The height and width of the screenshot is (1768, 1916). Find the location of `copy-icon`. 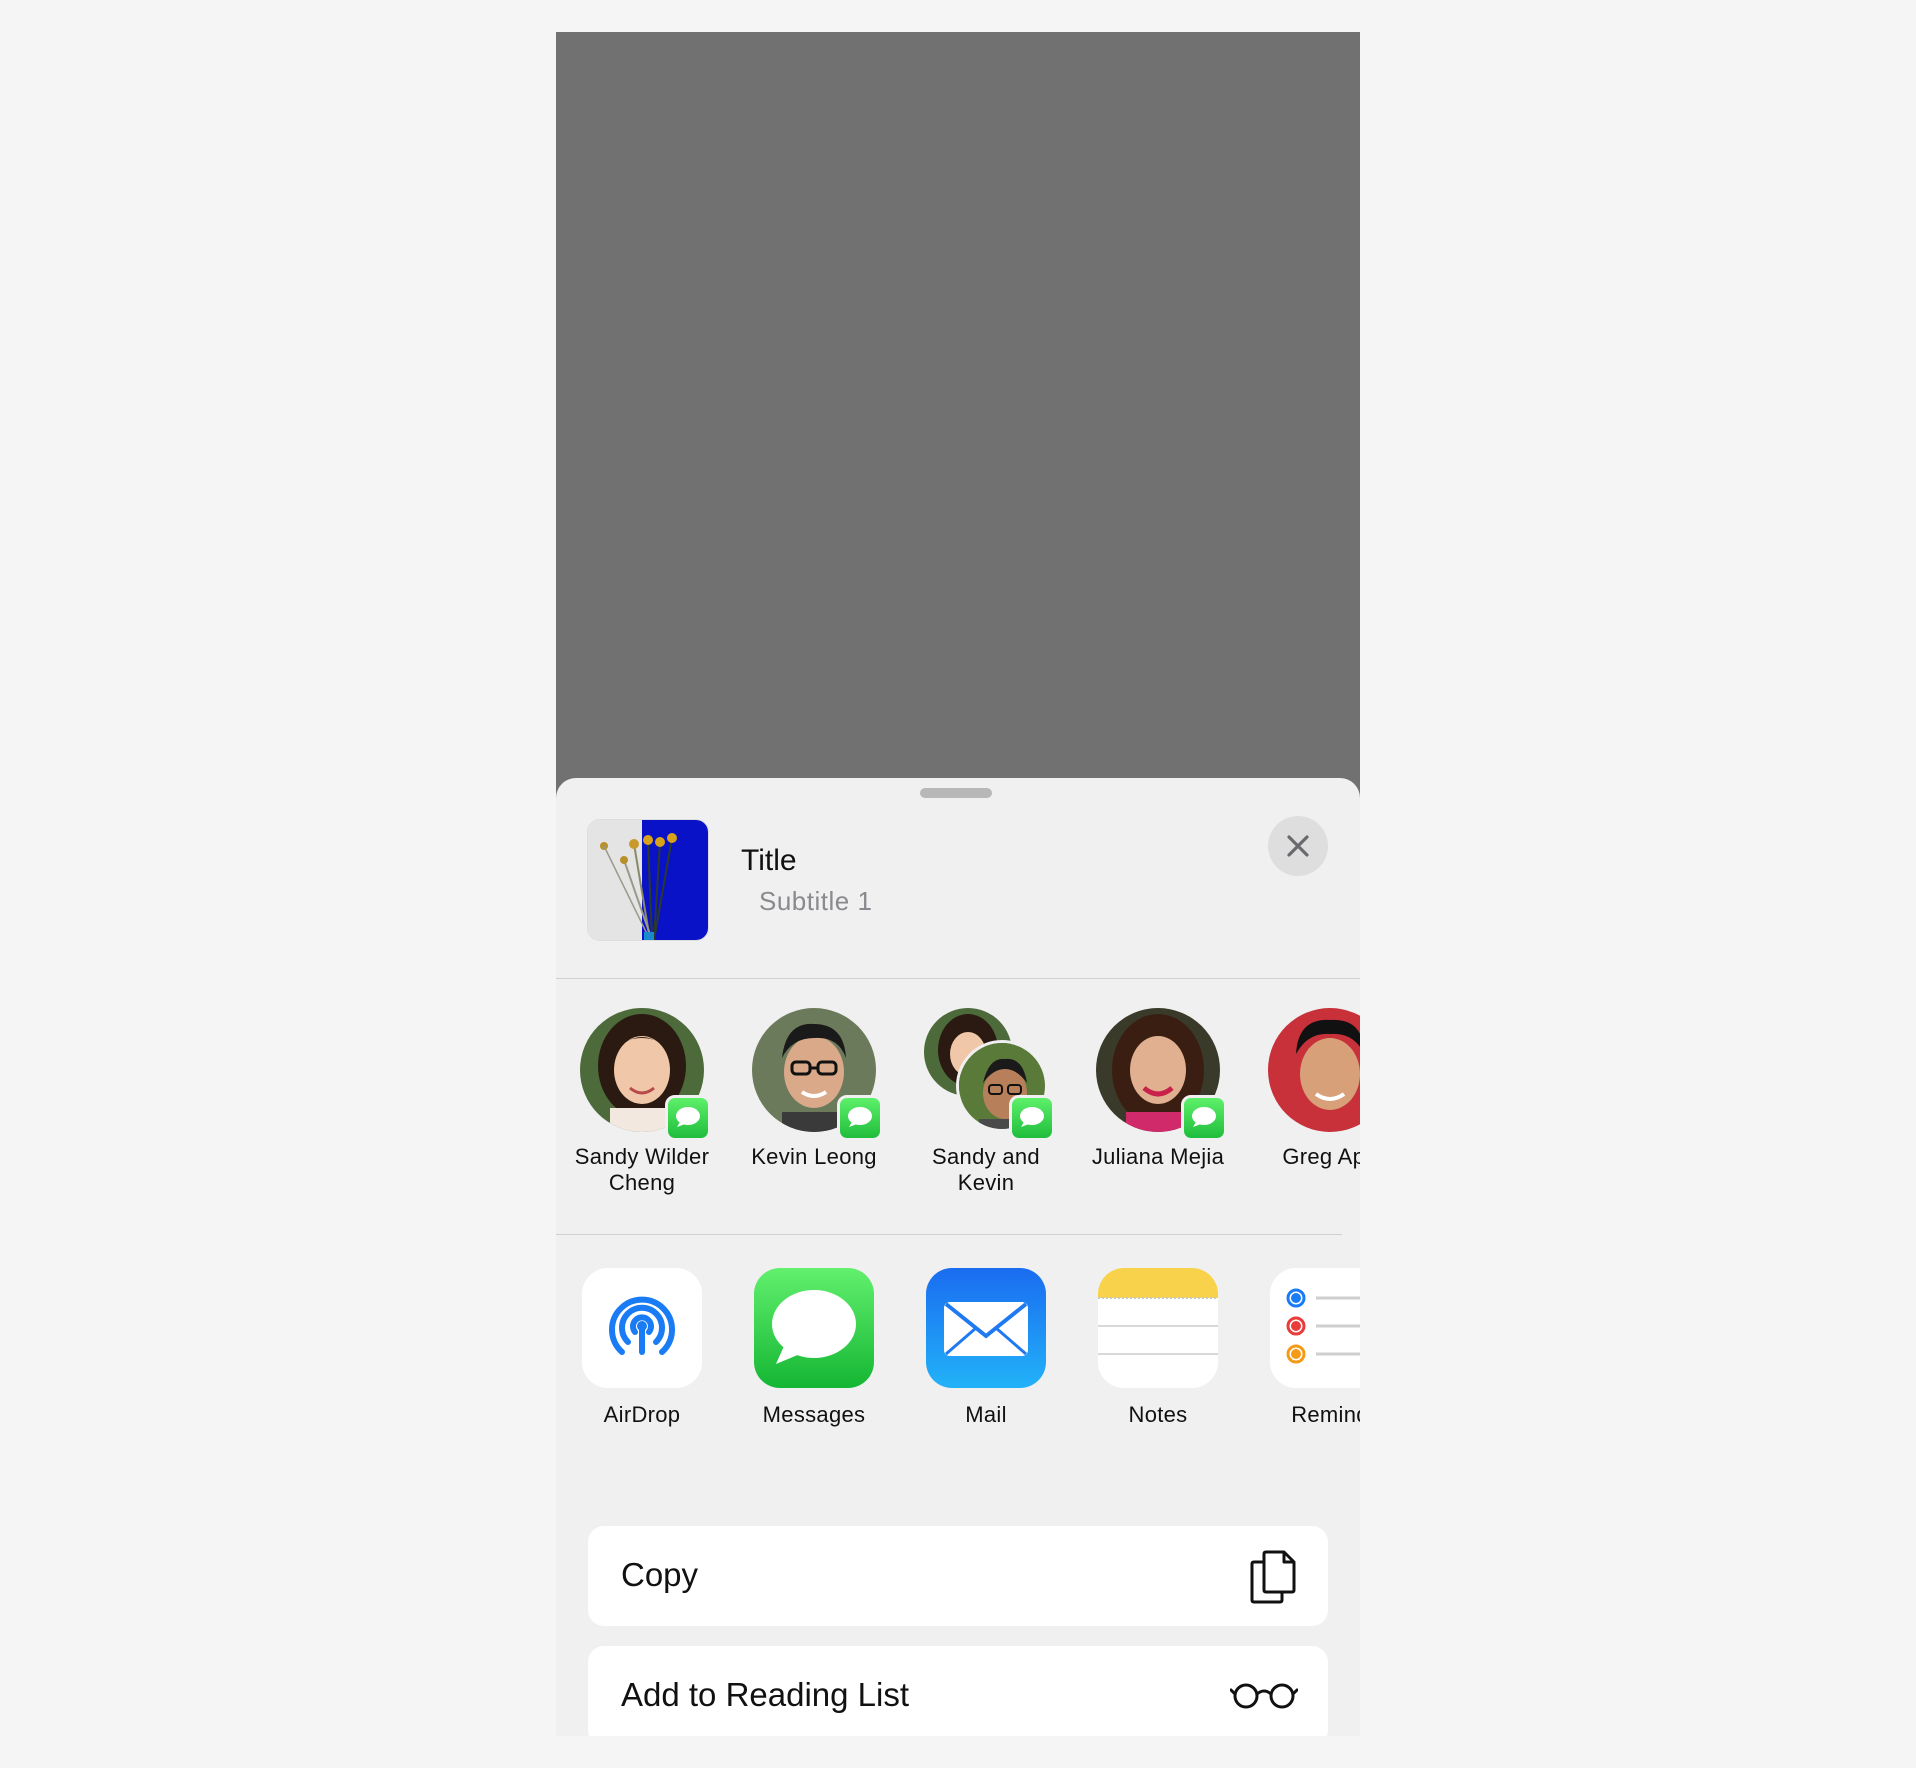

copy-icon is located at coordinates (1273, 1579).